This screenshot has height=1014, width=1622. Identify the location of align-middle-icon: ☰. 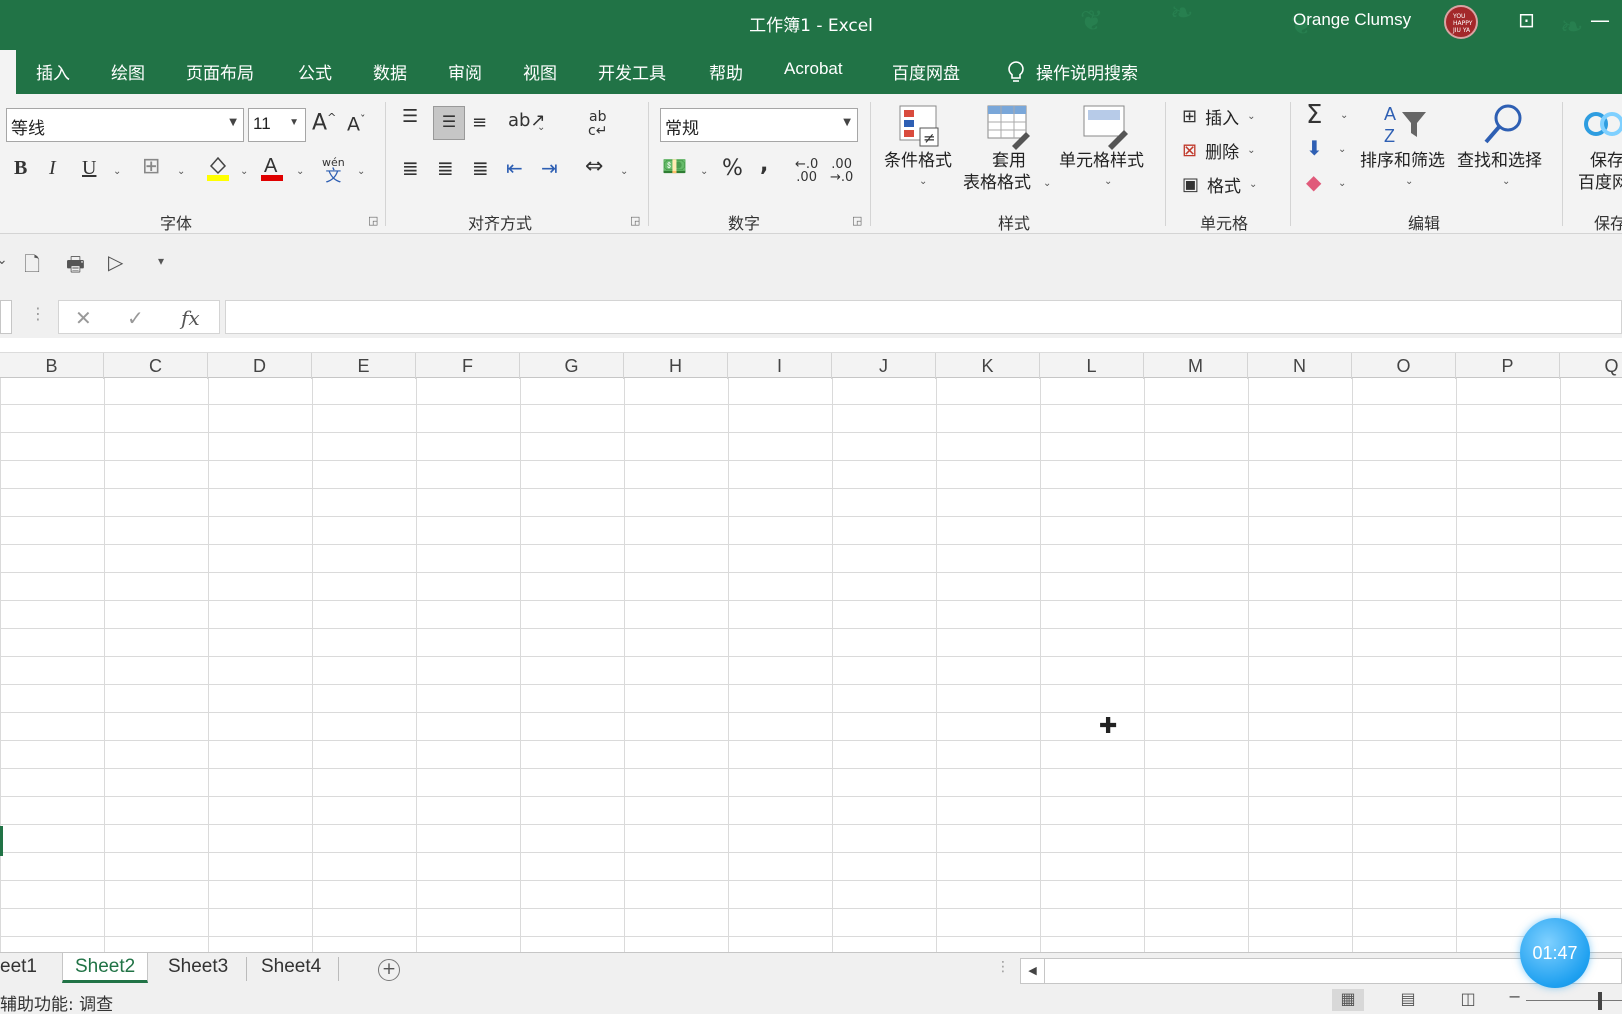
(449, 123).